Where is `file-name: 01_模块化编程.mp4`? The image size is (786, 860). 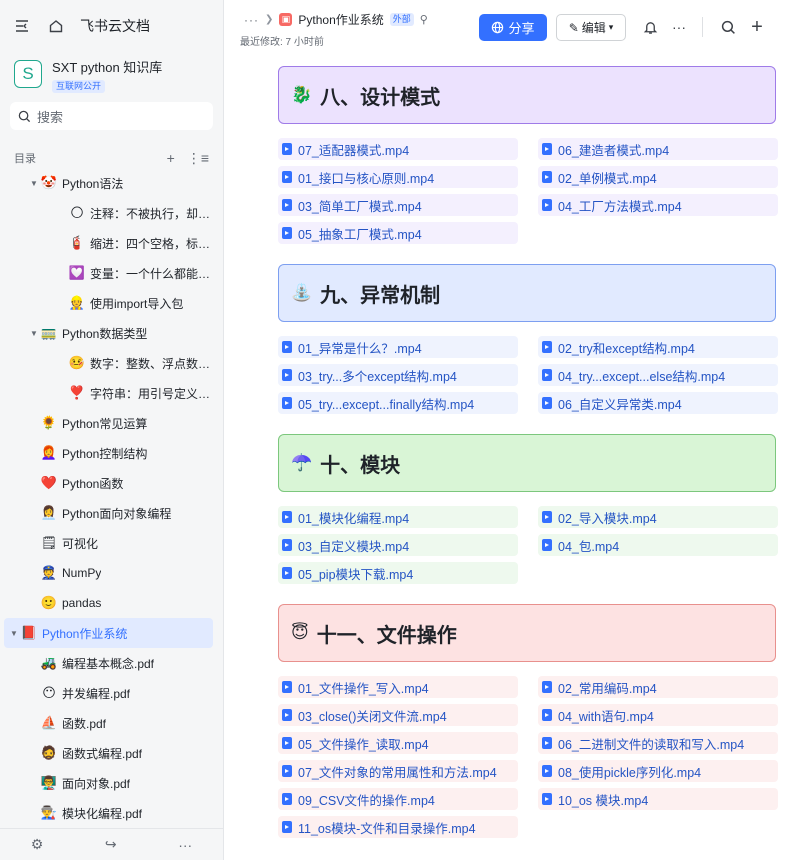 file-name: 01_模块化编程.mp4 is located at coordinates (354, 518).